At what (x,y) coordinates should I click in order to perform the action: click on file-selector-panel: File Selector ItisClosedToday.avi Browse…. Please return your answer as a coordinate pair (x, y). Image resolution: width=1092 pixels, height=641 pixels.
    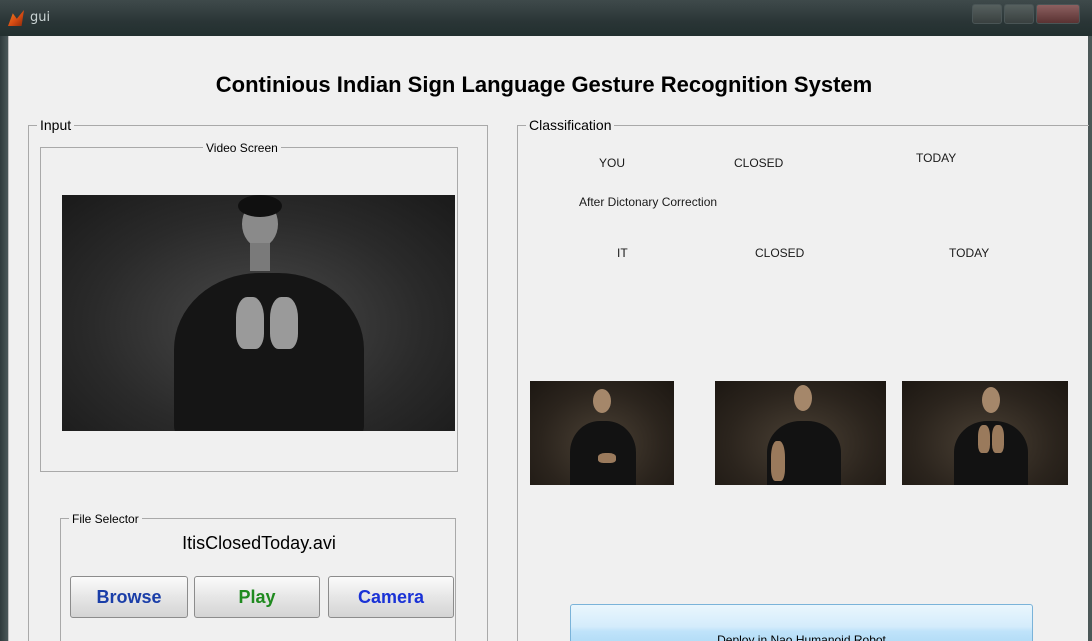
    Looking at the image, I should click on (258, 576).